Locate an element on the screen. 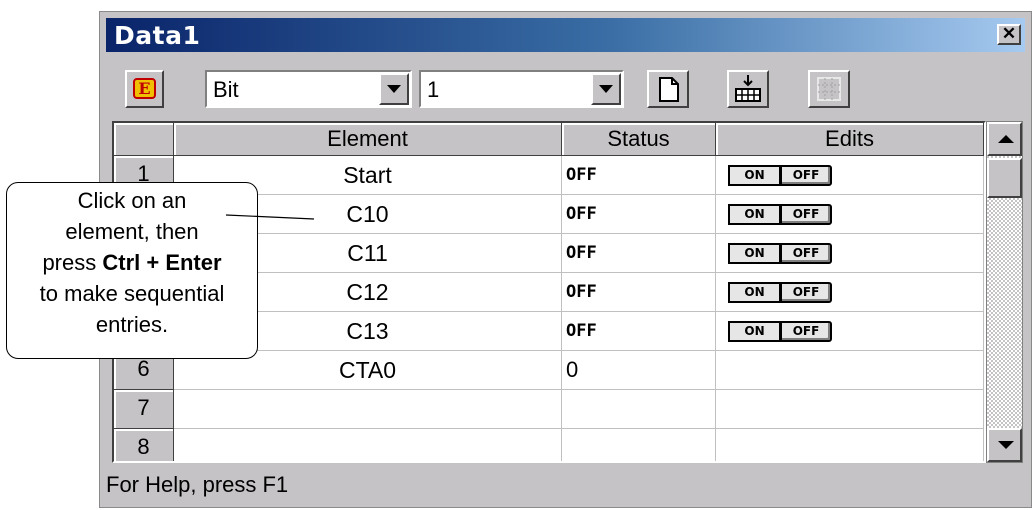 This screenshot has width=1034, height=510. title-bar: Data1 ✕ is located at coordinates (565, 35).